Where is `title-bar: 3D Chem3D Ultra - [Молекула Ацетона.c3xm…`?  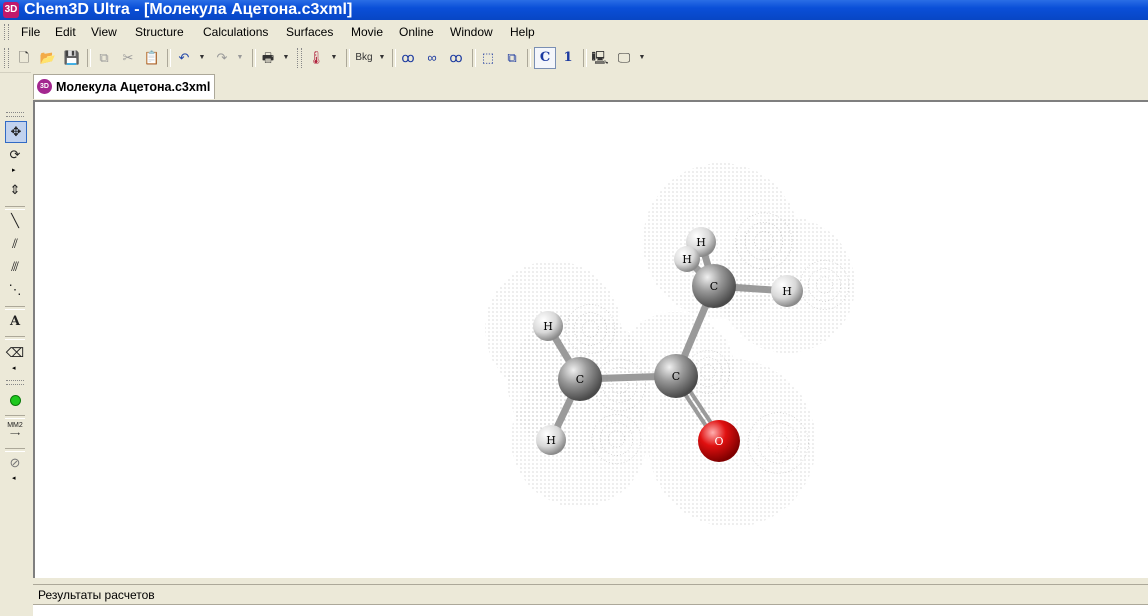 title-bar: 3D Chem3D Ultra - [Молекула Ацетона.c3xm… is located at coordinates (574, 10).